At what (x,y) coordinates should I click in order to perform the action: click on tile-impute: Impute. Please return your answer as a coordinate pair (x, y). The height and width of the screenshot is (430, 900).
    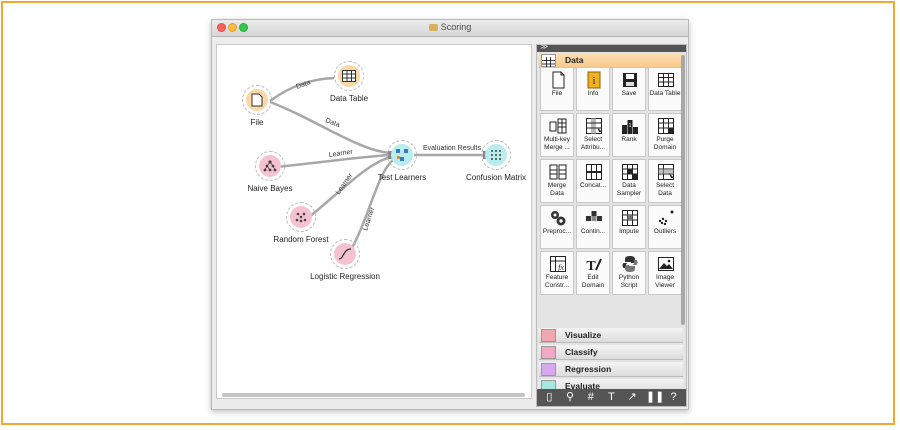
    Looking at the image, I should click on (629, 227).